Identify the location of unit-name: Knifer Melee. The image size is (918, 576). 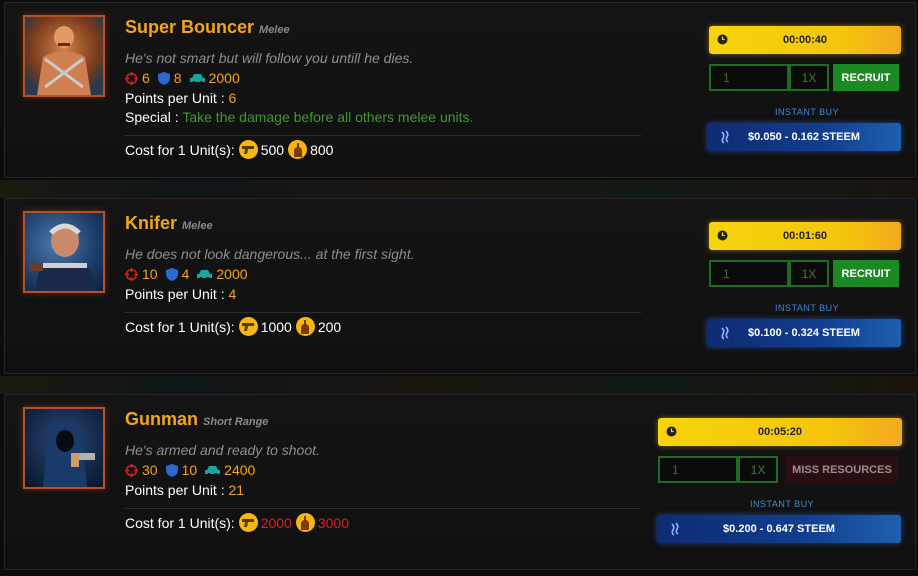
(169, 223).